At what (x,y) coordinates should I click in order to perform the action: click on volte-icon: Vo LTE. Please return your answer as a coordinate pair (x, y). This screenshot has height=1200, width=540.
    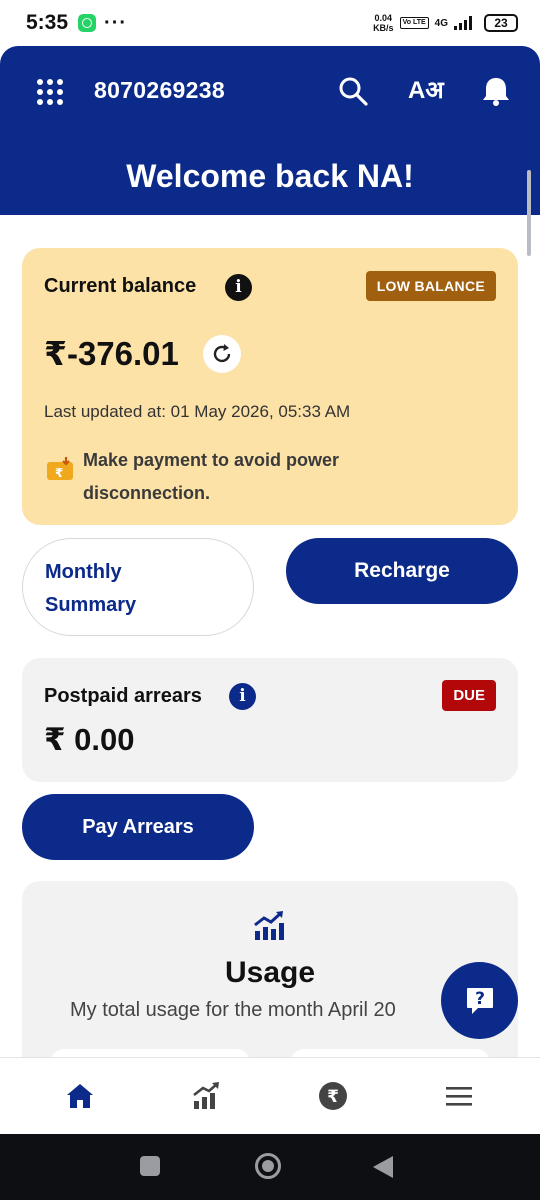
    Looking at the image, I should click on (414, 23).